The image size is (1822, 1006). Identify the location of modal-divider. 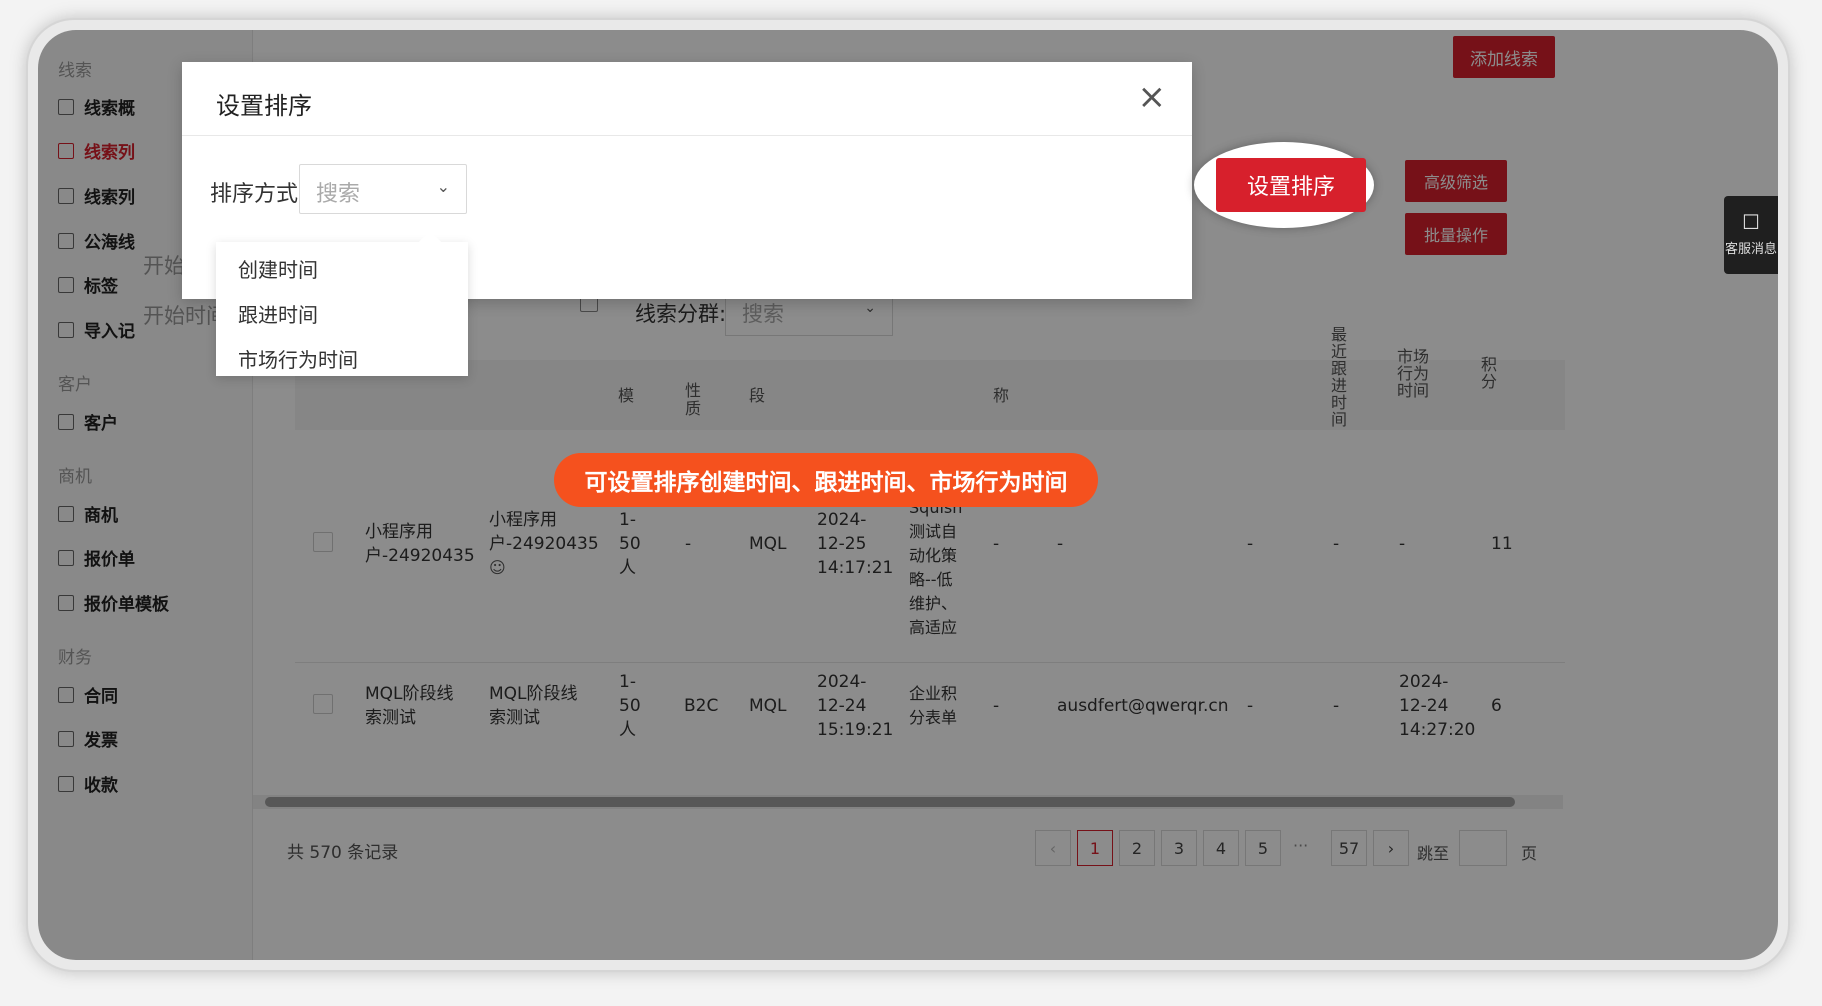
(687, 135).